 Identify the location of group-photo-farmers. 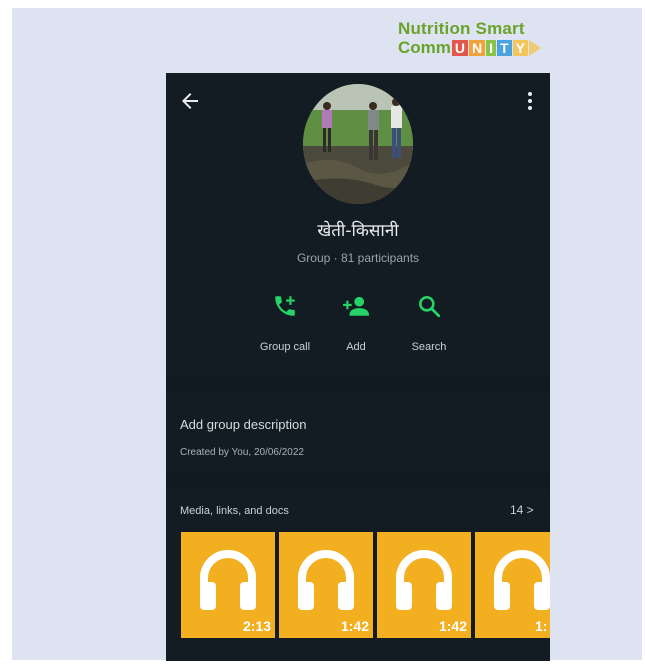
(358, 144).